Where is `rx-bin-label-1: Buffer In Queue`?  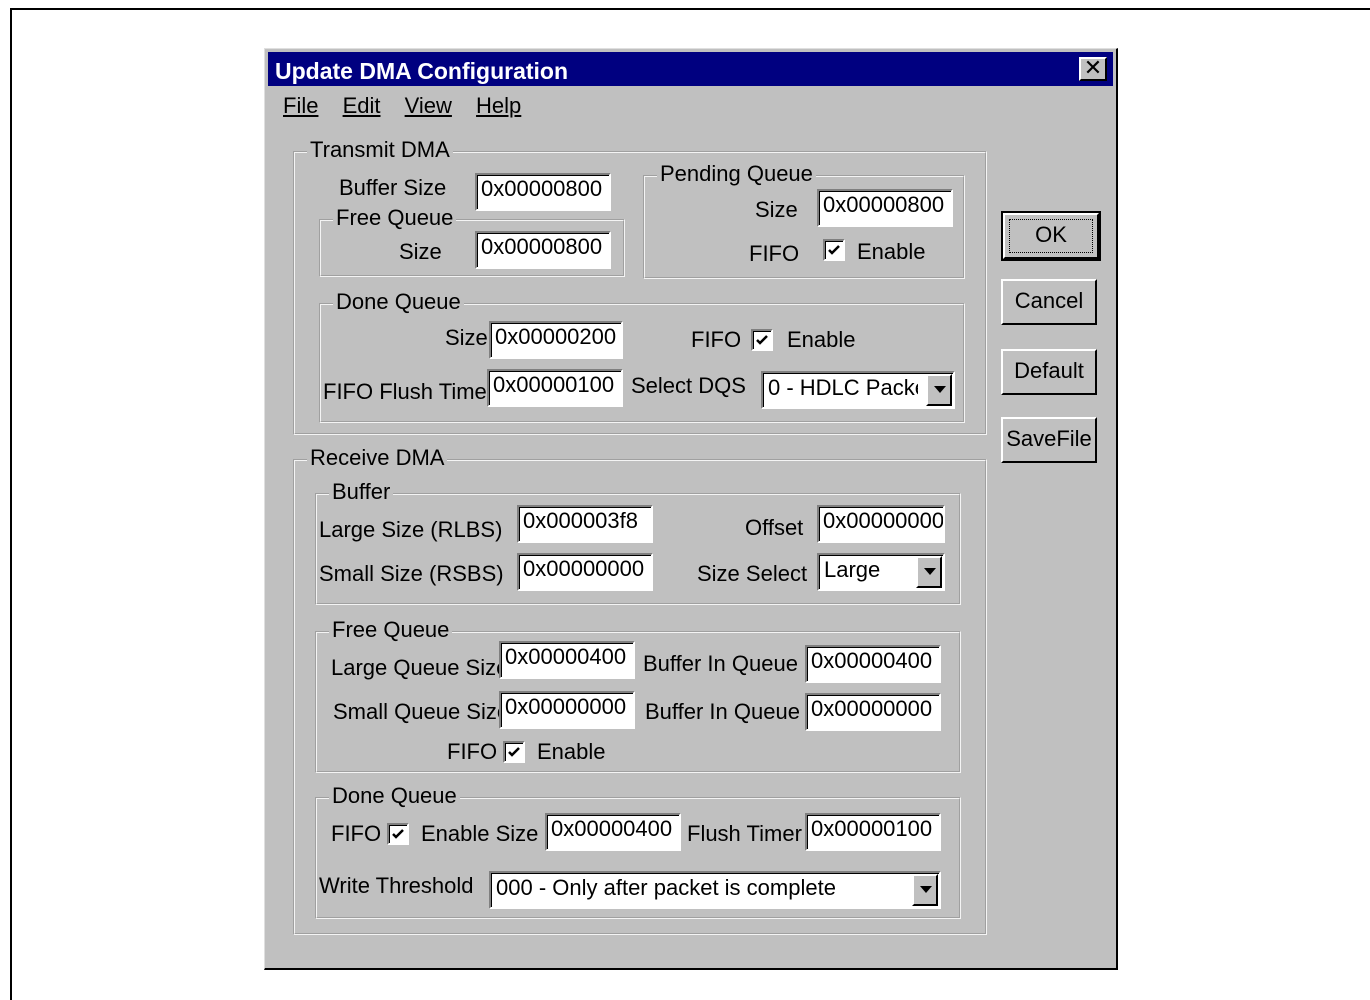
rx-bin-label-1: Buffer In Queue is located at coordinates (720, 663).